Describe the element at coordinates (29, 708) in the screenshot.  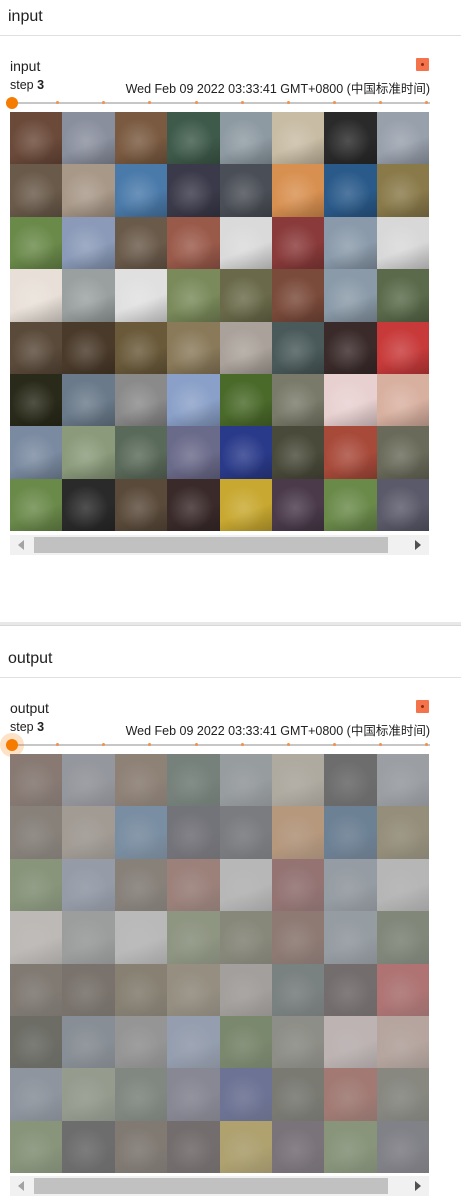
I see `card-title: output` at that location.